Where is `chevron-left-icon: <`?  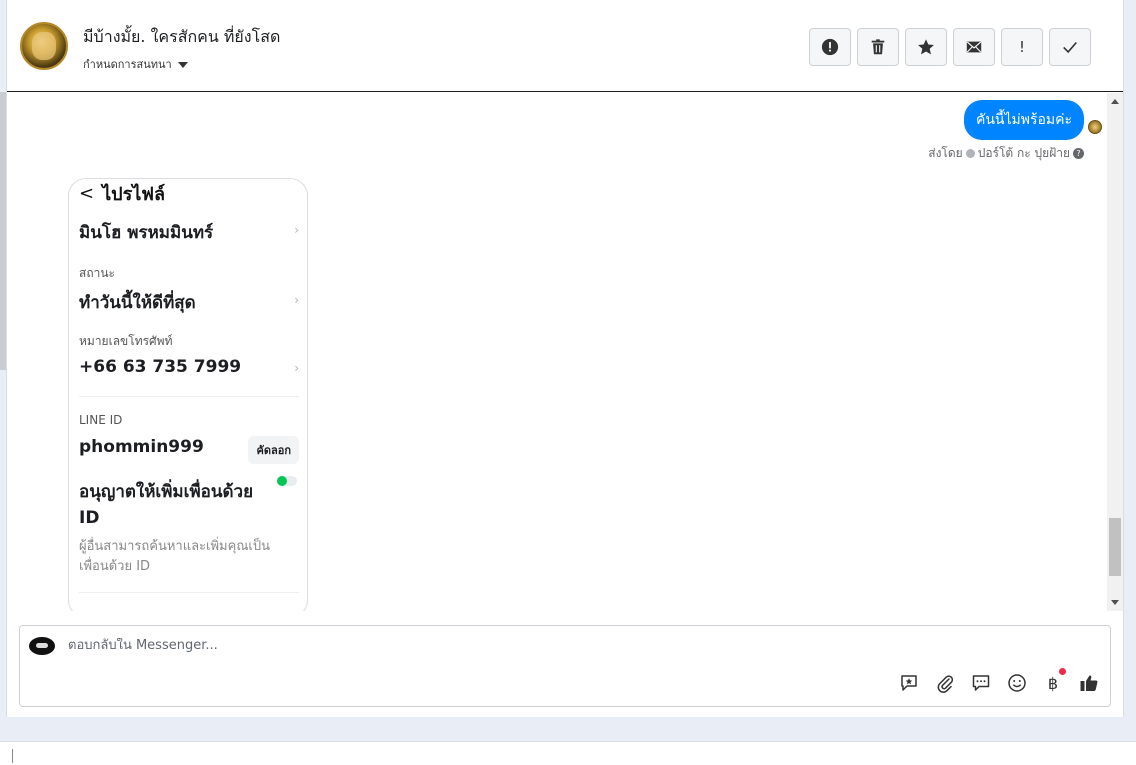
chevron-left-icon: < is located at coordinates (87, 193).